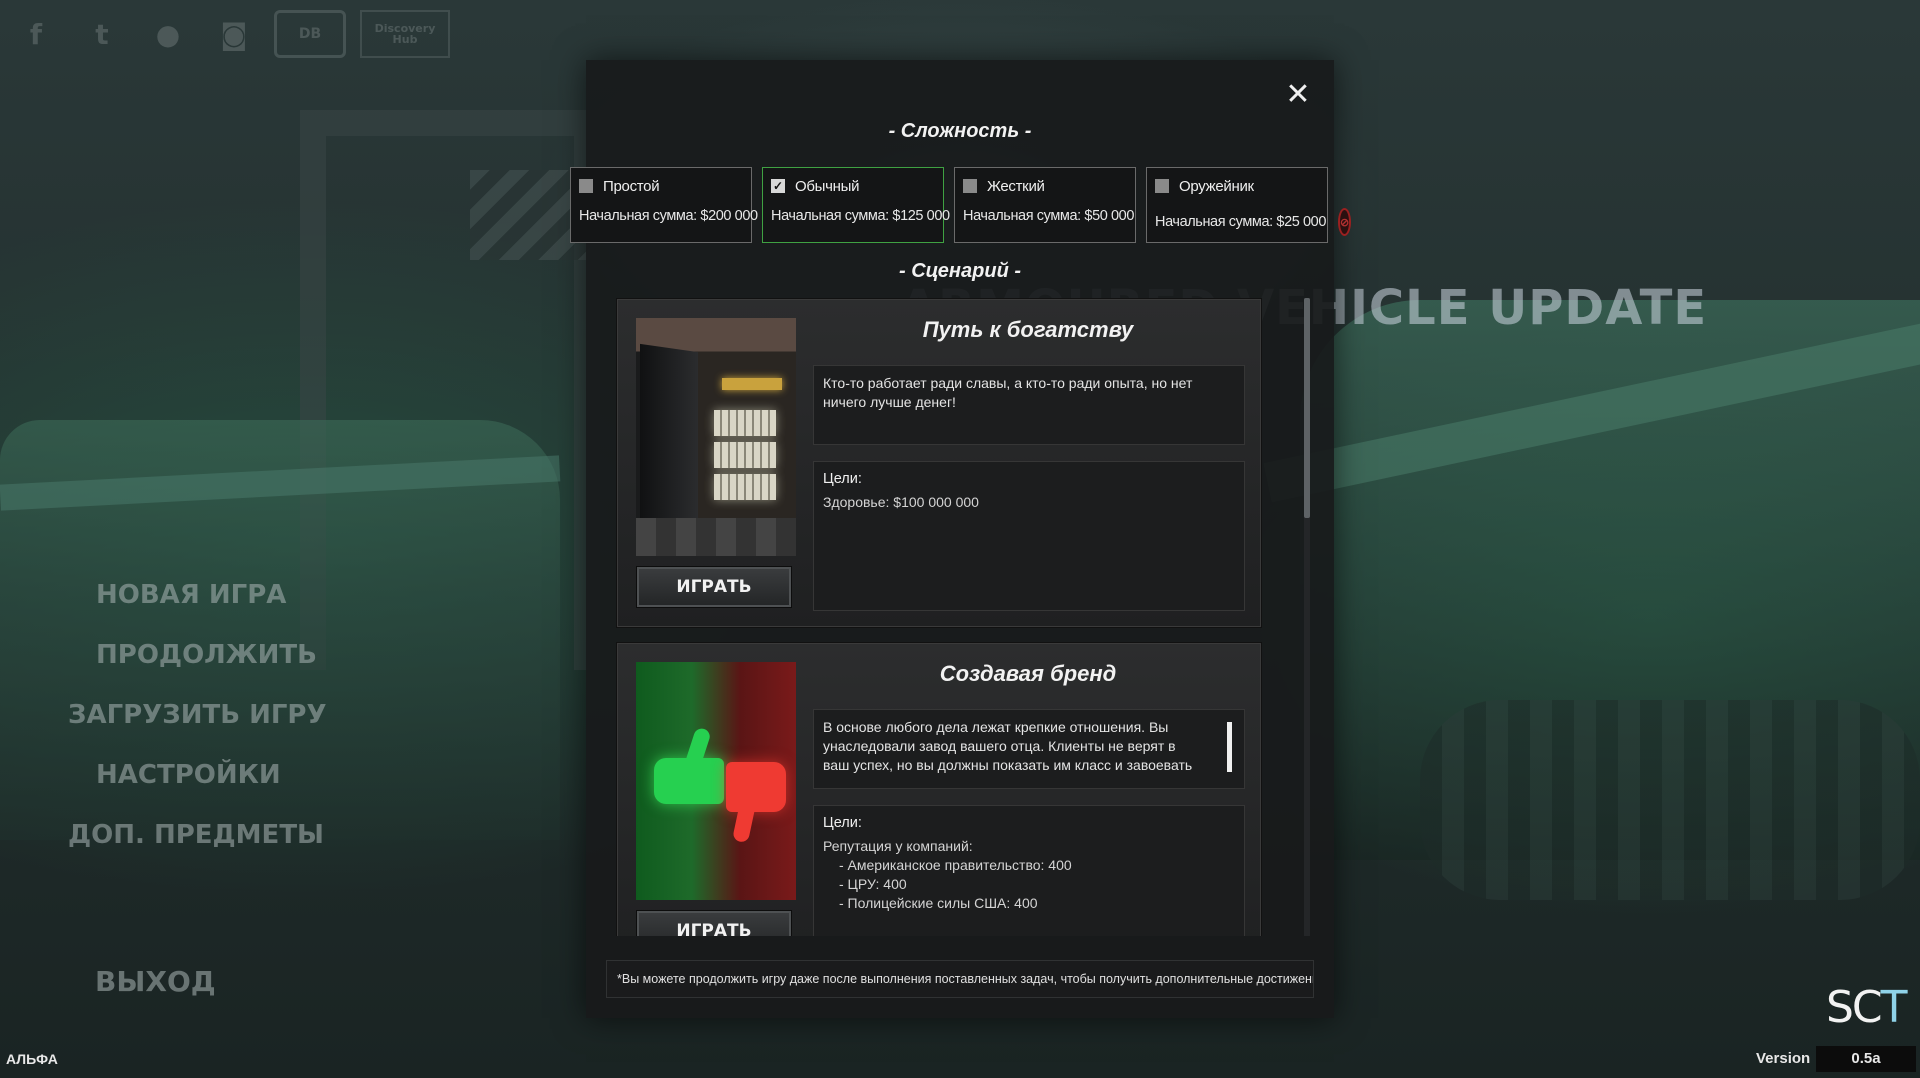 This screenshot has height=1078, width=1920. Describe the element at coordinates (1307, 408) in the screenshot. I see `scrollbar-thumb` at that location.